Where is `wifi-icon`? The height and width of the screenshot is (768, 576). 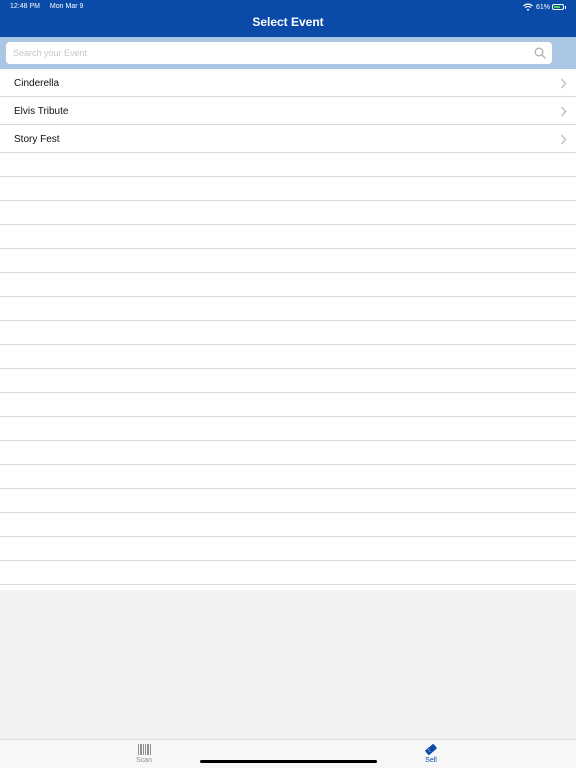
wifi-icon is located at coordinates (528, 7).